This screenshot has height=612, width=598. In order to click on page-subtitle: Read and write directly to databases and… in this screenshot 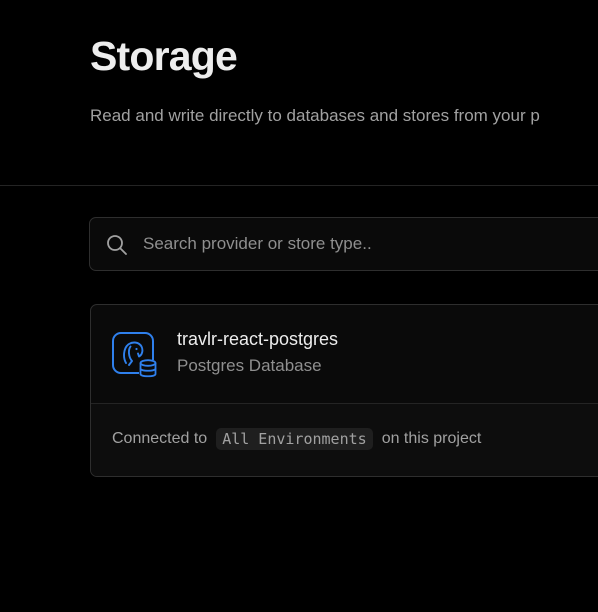, I will do `click(315, 115)`.